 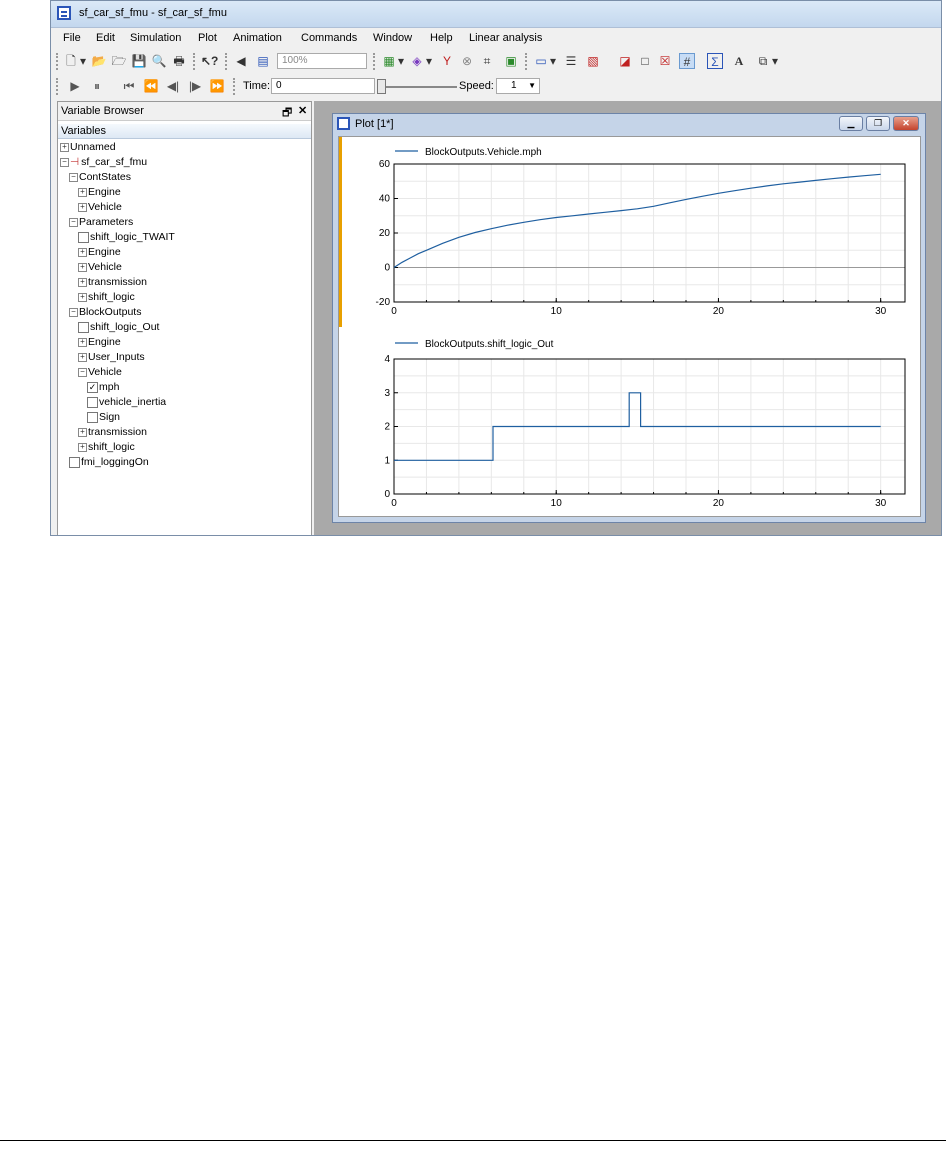 I want to click on text-icon: A, so click(x=739, y=61).